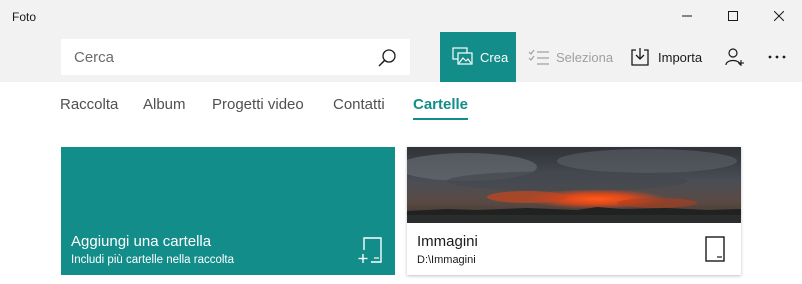 This screenshot has height=284, width=802. I want to click on tab-album: Album, so click(164, 104).